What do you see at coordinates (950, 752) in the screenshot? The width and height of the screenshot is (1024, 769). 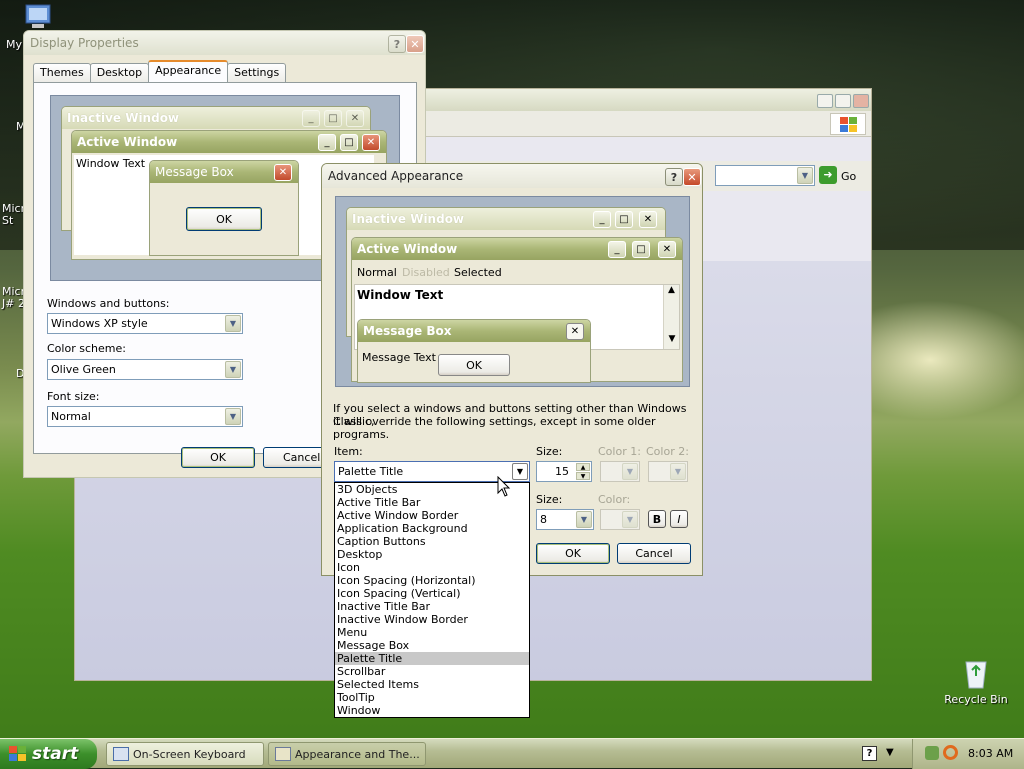 I see `search-icon` at bounding box center [950, 752].